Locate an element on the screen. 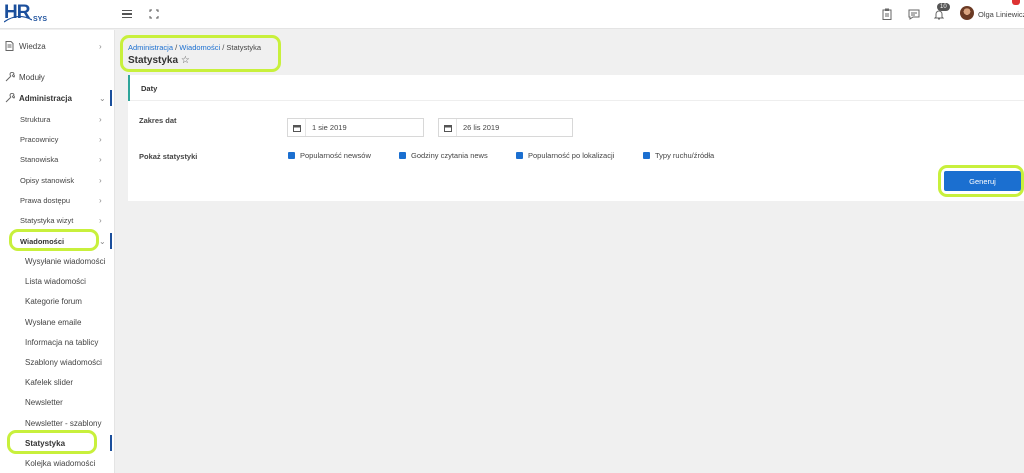 This screenshot has height=473, width=1024. sidebar-item-kategorie-forum: Kategorie forum is located at coordinates (57, 301).